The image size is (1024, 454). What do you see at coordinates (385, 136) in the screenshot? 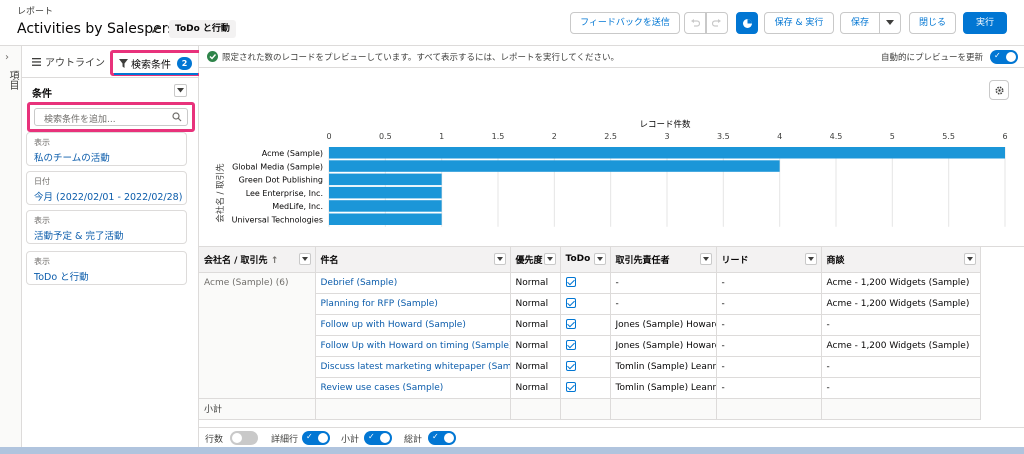
I see `chart-x-tick-label: 0.5` at bounding box center [385, 136].